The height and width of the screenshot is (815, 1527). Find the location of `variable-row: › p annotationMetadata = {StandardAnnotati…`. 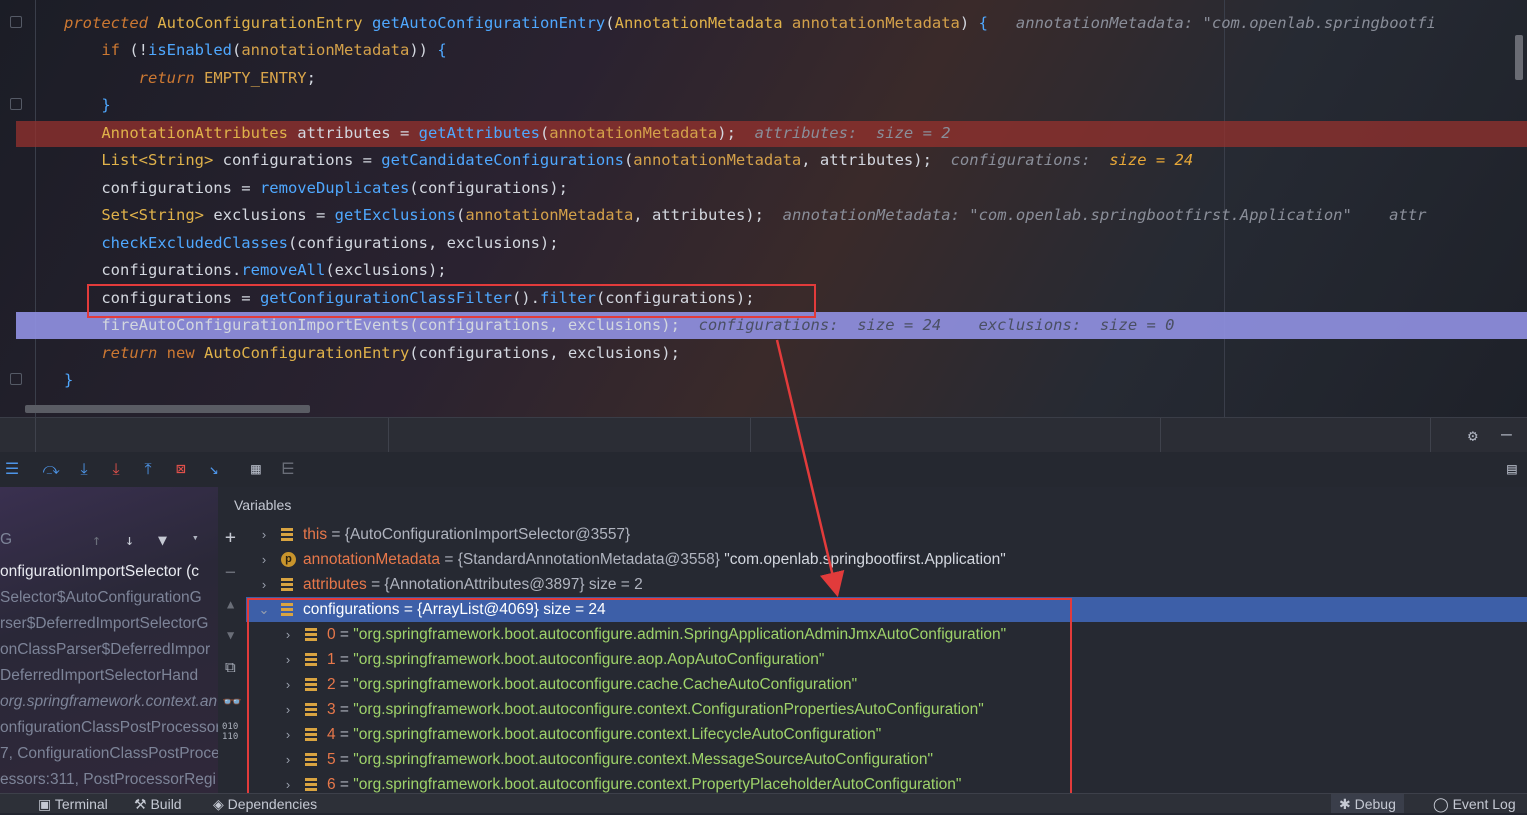

variable-row: › p annotationMetadata = {StandardAnnotati… is located at coordinates (886, 559).